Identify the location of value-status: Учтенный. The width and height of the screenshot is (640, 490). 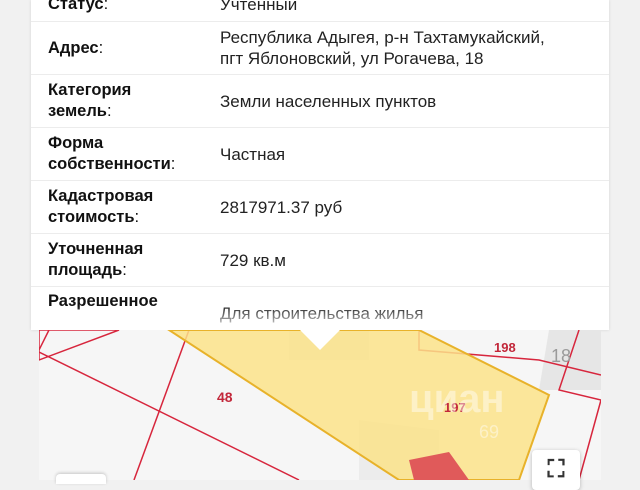
(259, 7).